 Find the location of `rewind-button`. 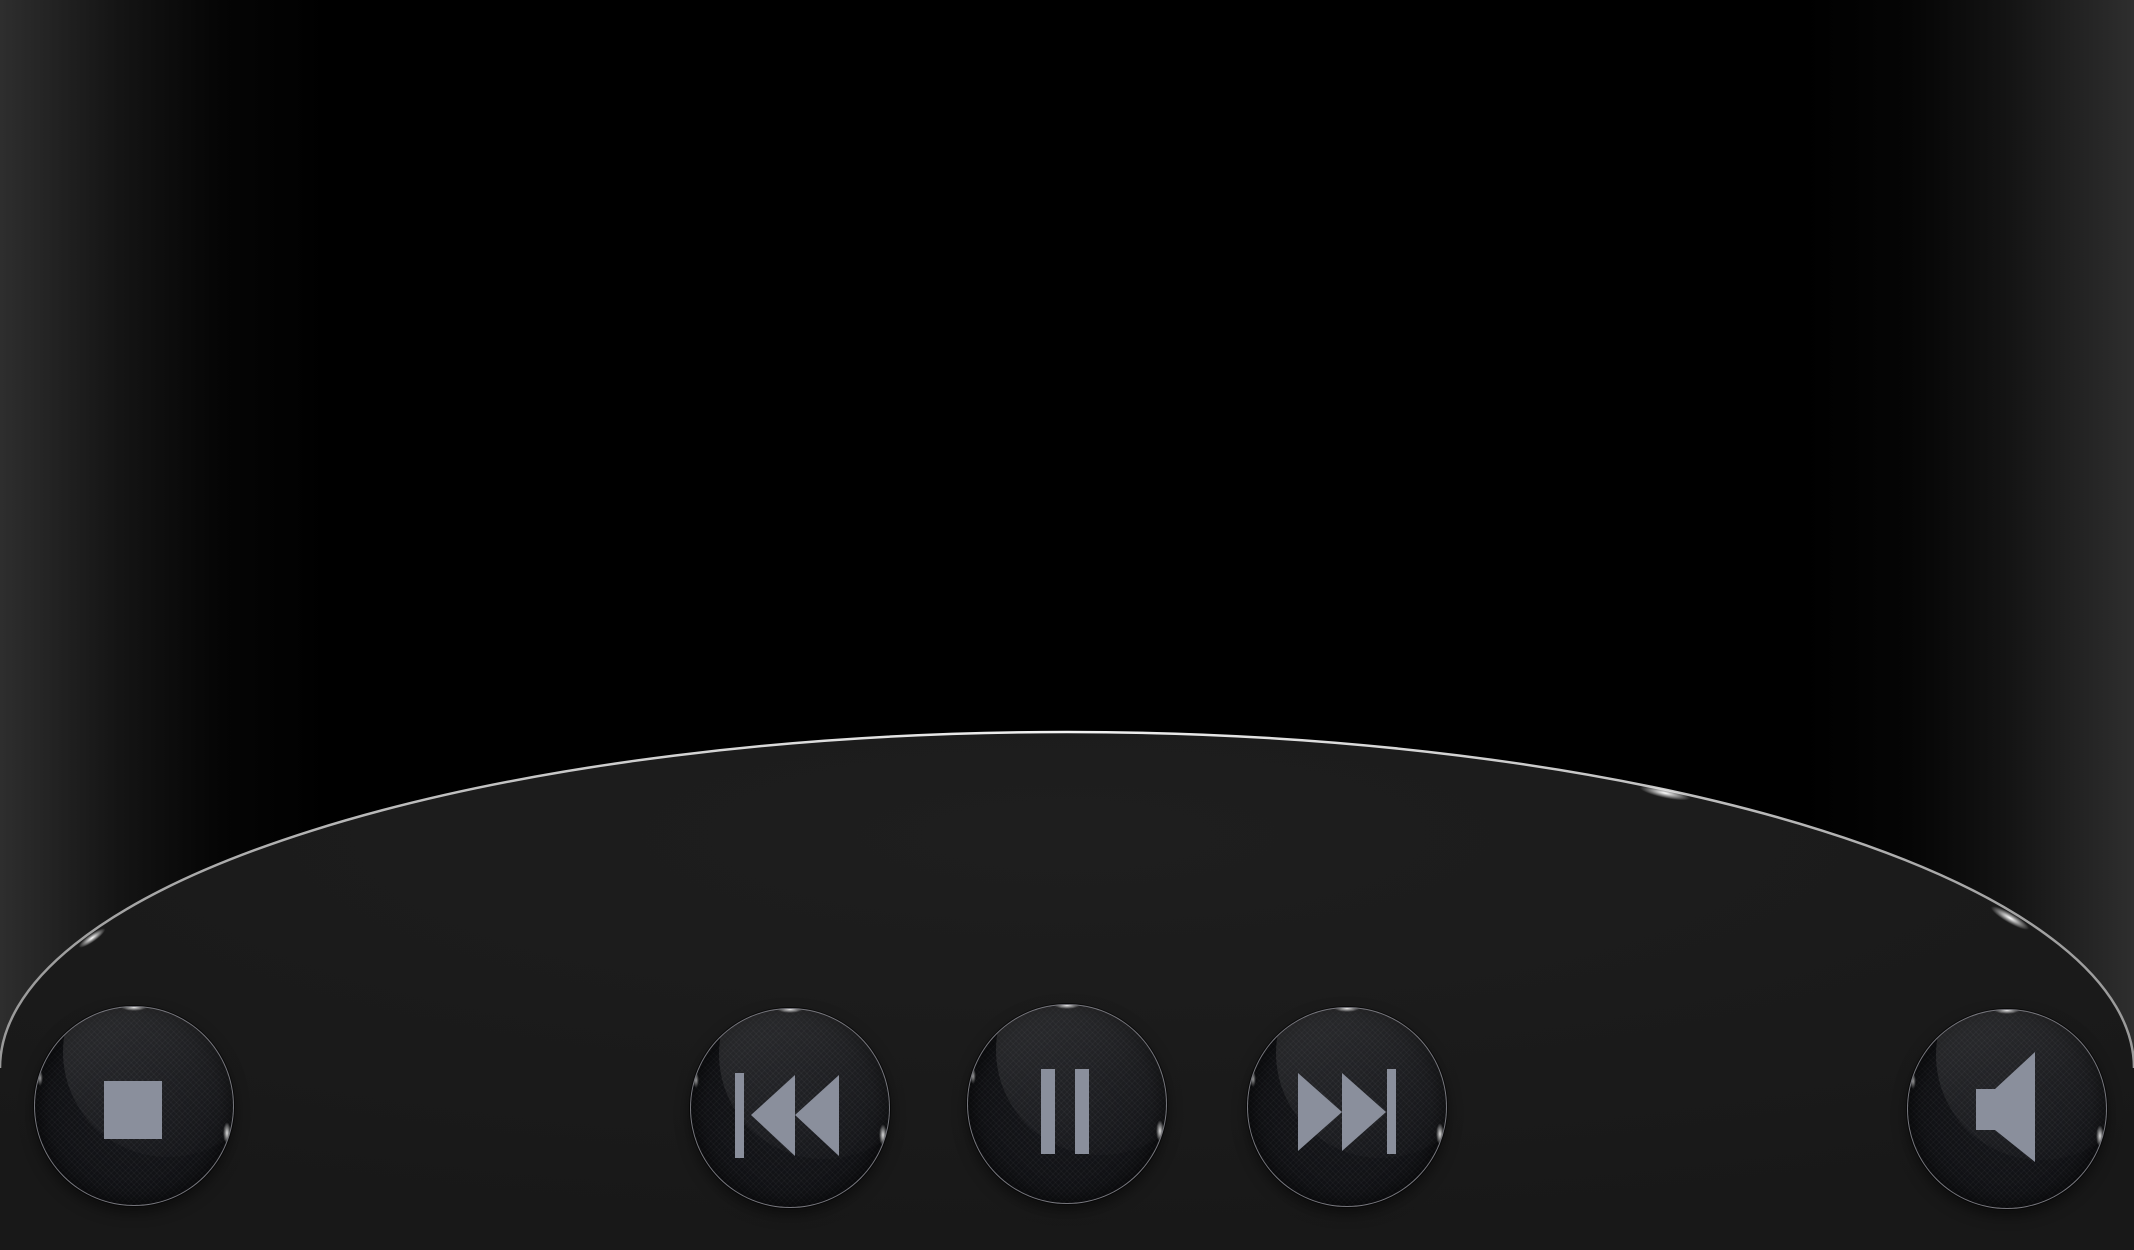

rewind-button is located at coordinates (790, 1108).